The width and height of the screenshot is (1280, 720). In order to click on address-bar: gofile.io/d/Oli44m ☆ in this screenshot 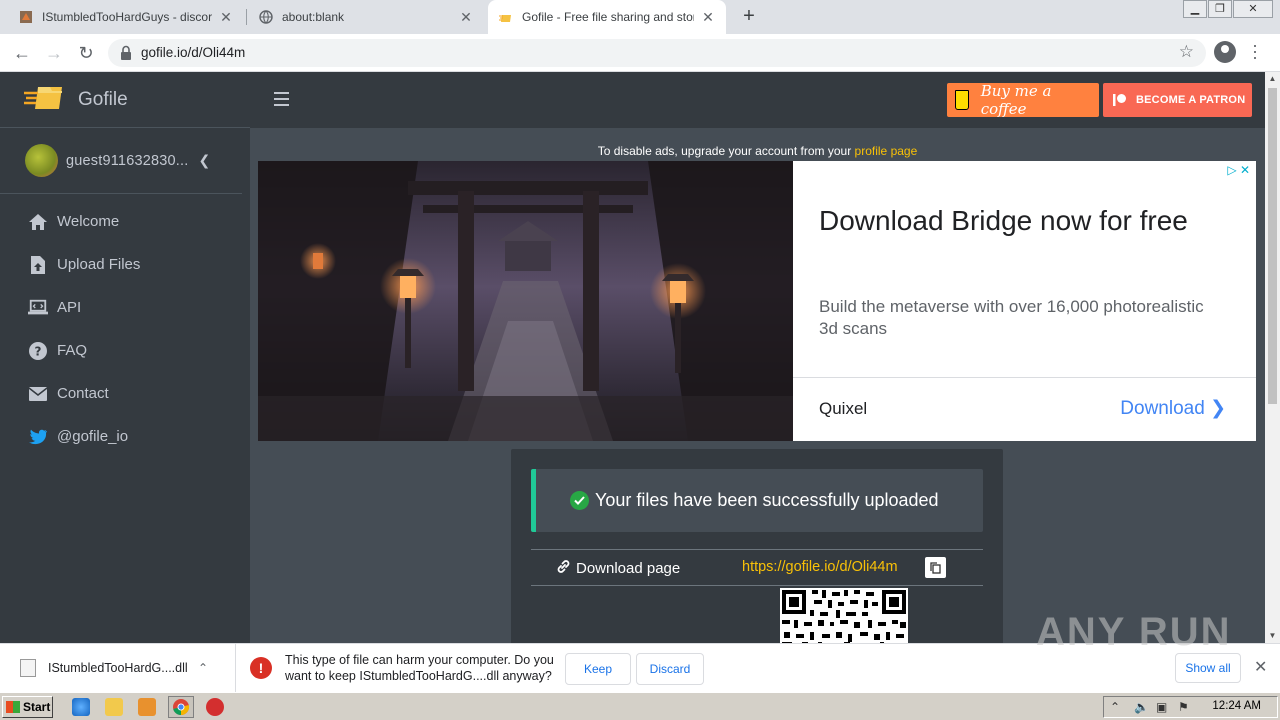, I will do `click(657, 53)`.